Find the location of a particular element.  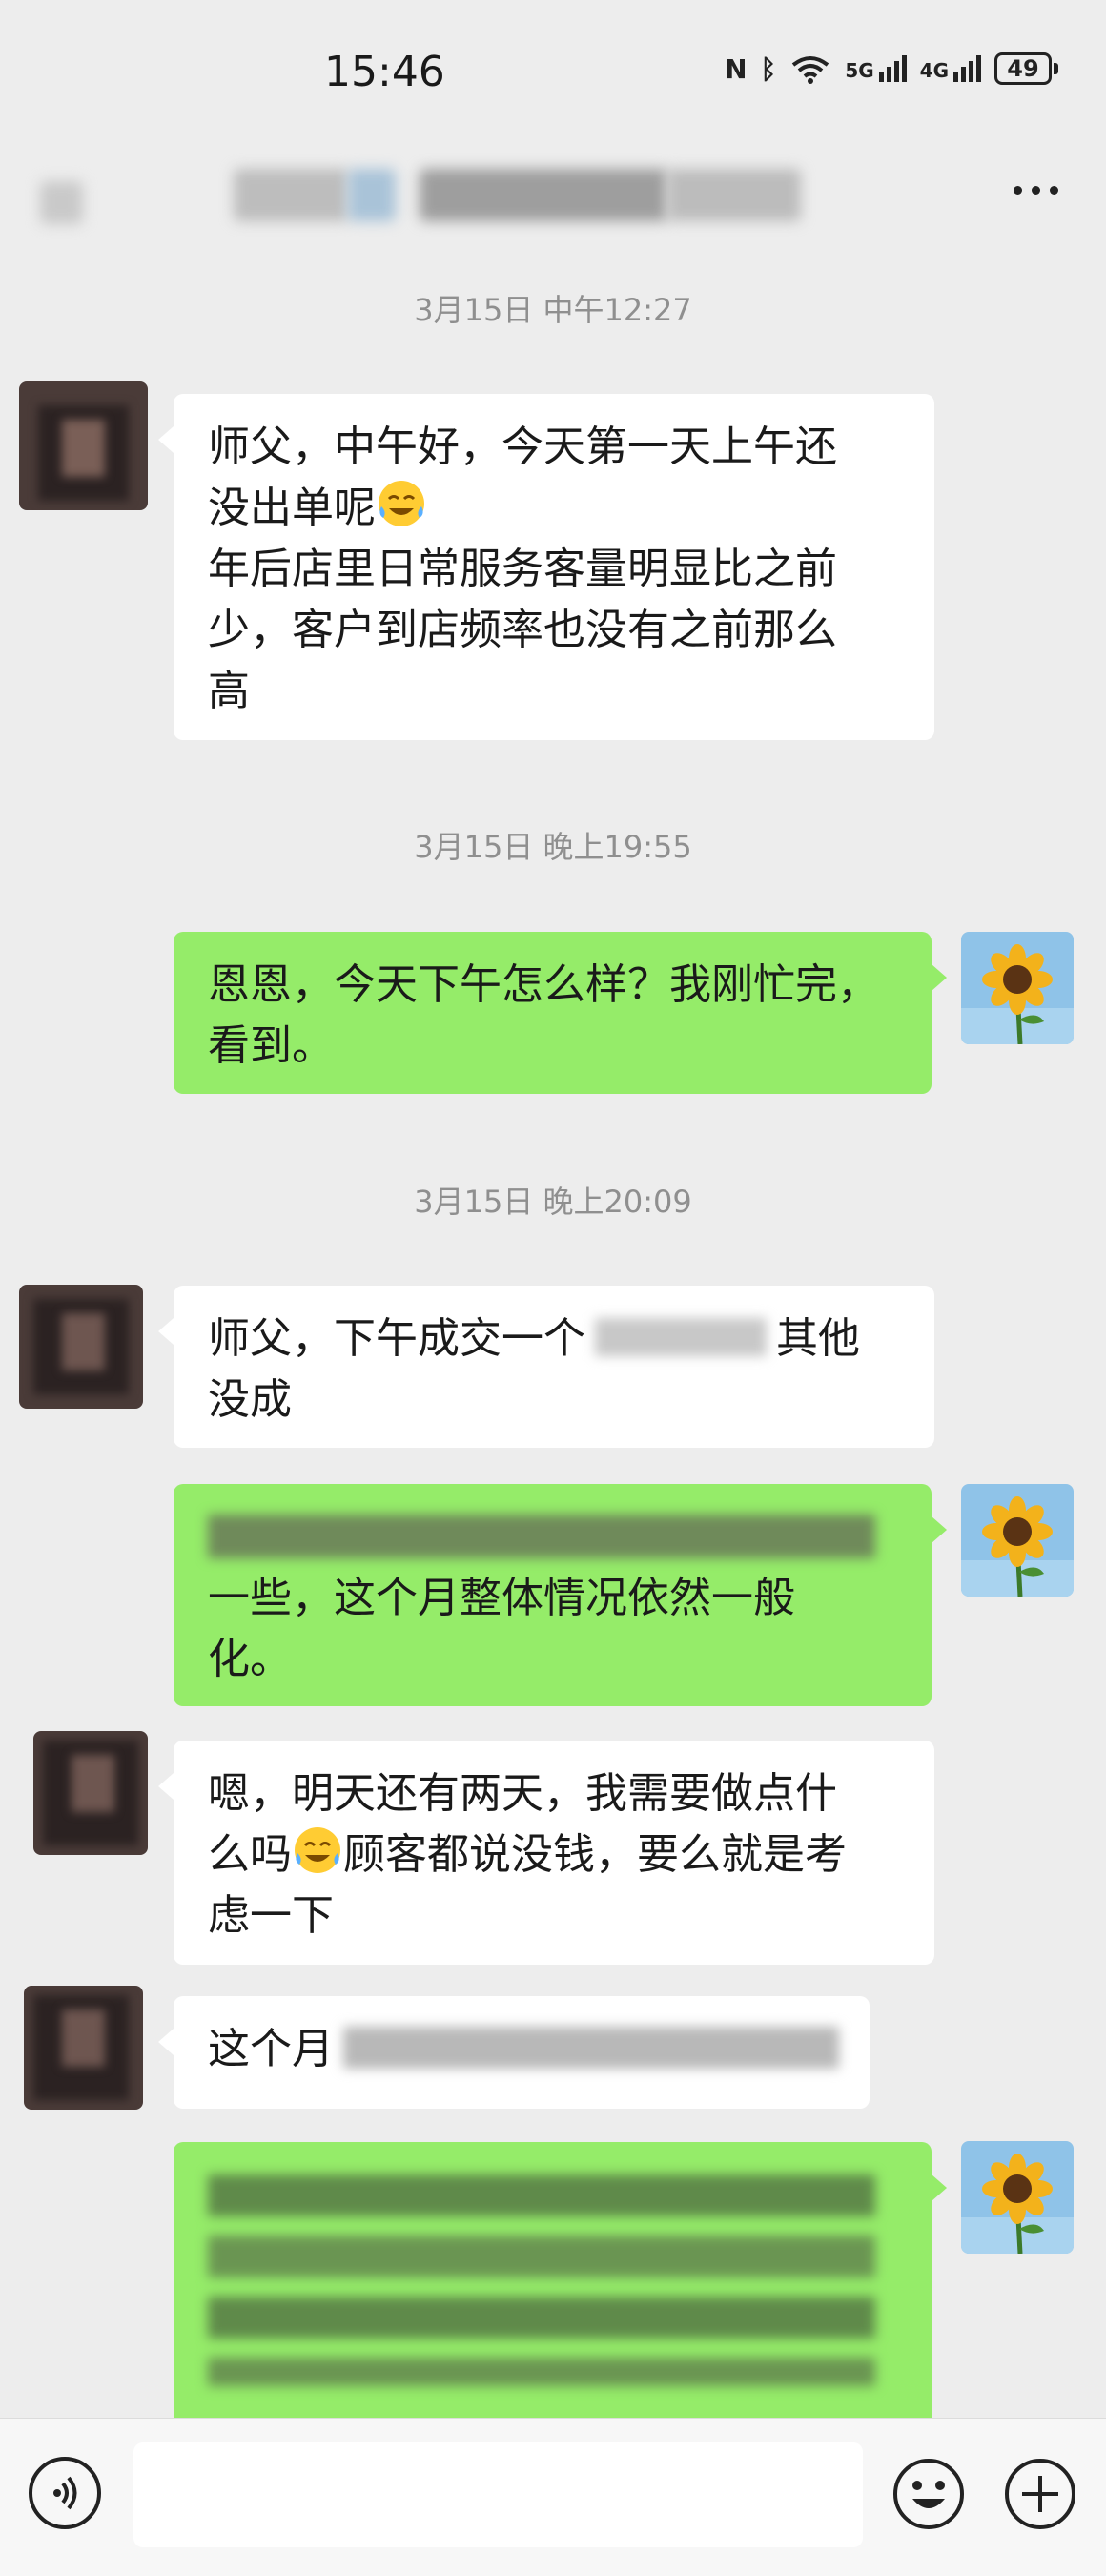

voice-input-icon is located at coordinates (65, 2493).